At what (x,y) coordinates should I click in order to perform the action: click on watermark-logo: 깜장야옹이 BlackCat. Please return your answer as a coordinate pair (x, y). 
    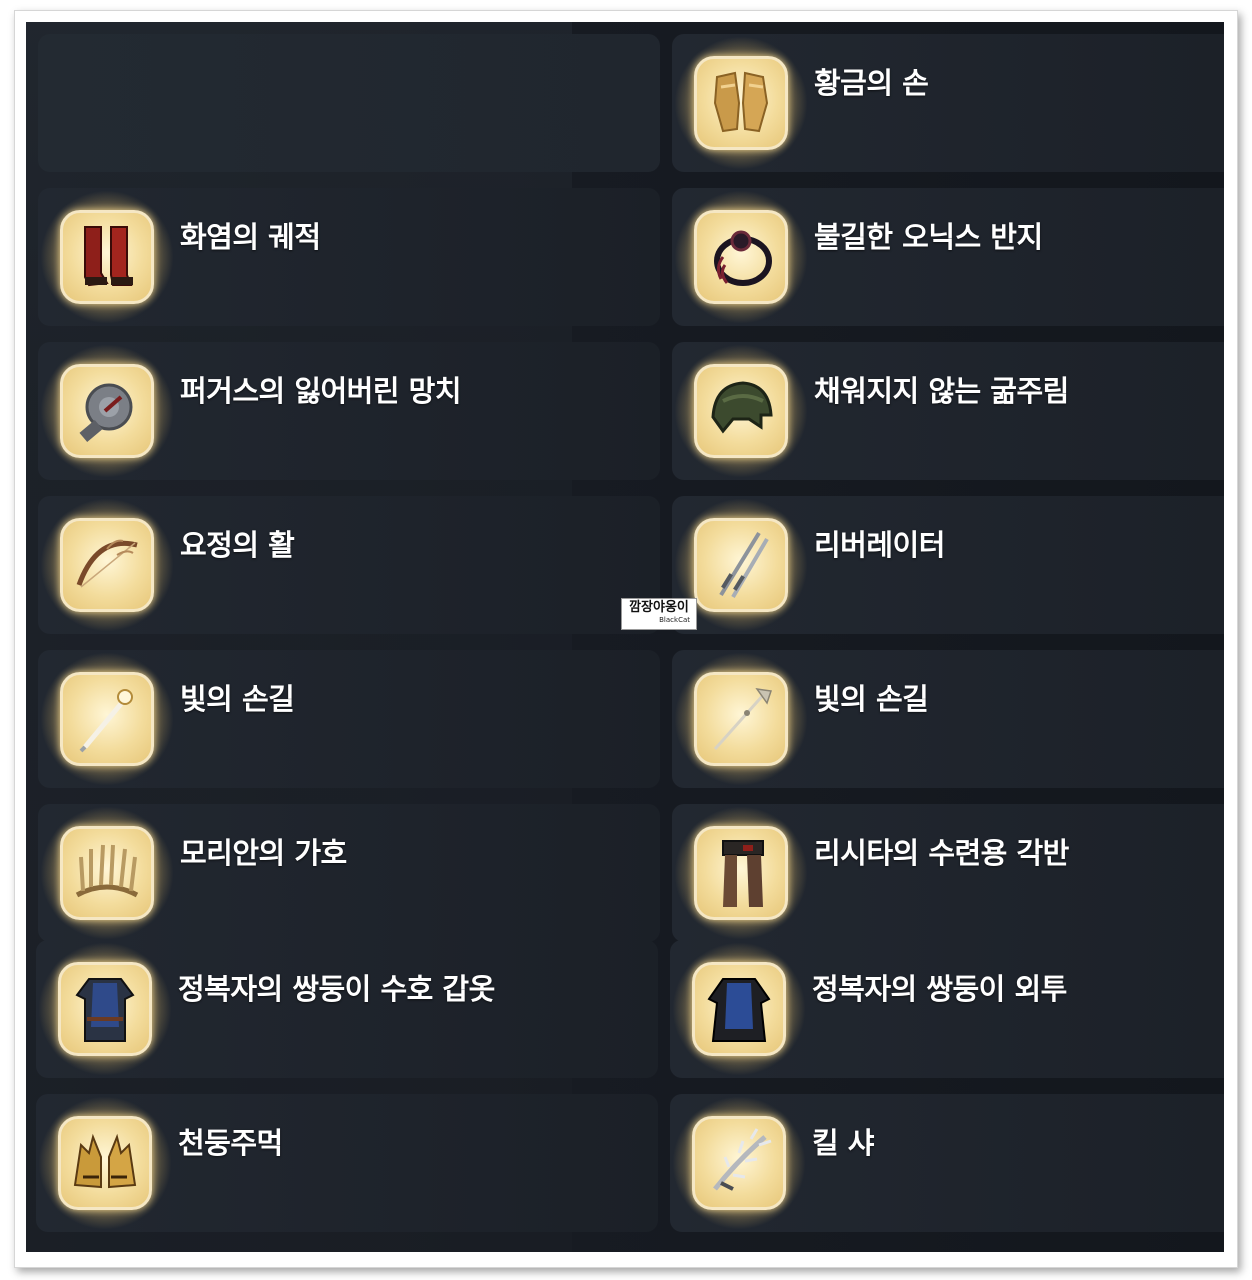
    Looking at the image, I should click on (659, 614).